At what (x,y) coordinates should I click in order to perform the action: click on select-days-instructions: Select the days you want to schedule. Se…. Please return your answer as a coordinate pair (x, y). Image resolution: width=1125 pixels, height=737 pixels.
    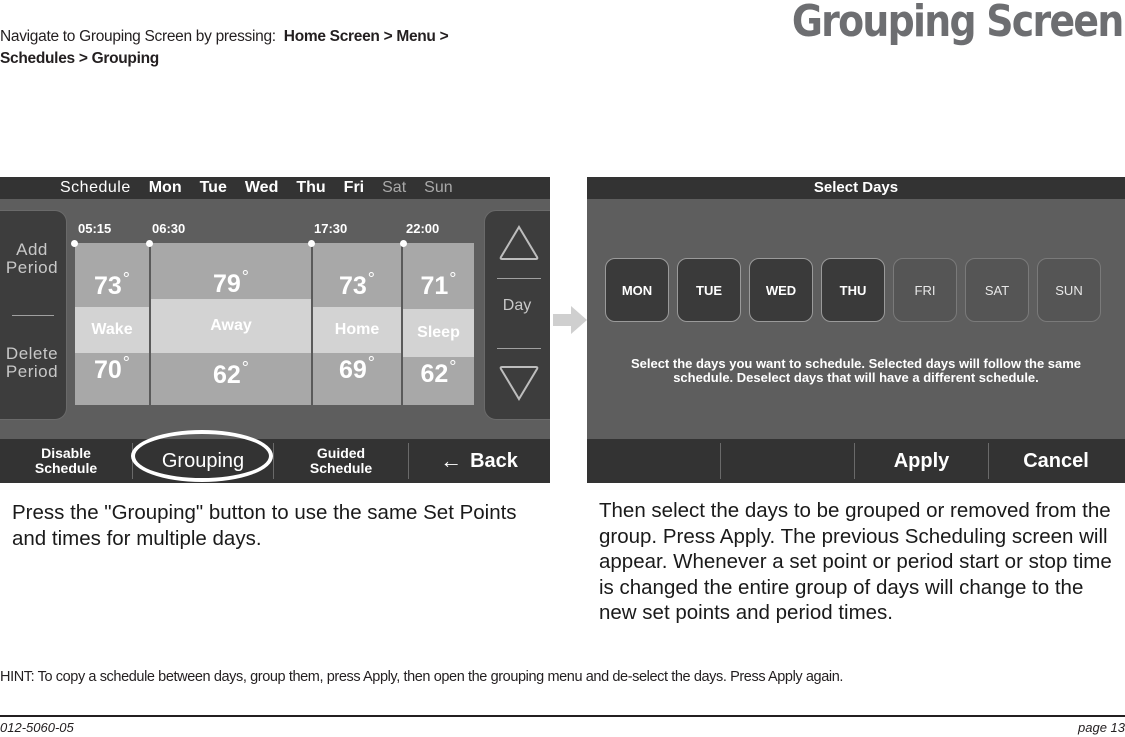
    Looking at the image, I should click on (856, 370).